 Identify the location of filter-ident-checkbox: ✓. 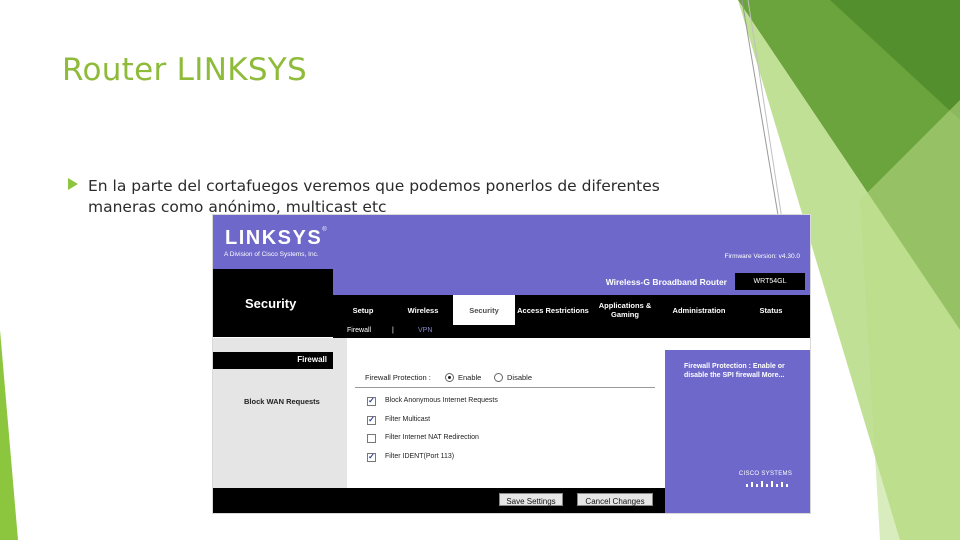
(371, 457).